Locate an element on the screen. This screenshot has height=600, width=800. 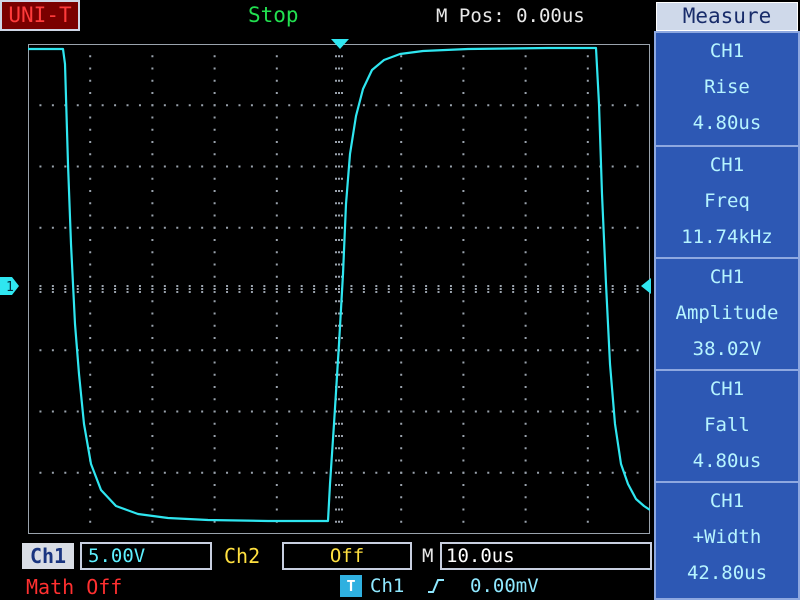
ch1-ground-marker-icon: 1 is located at coordinates (10, 286).